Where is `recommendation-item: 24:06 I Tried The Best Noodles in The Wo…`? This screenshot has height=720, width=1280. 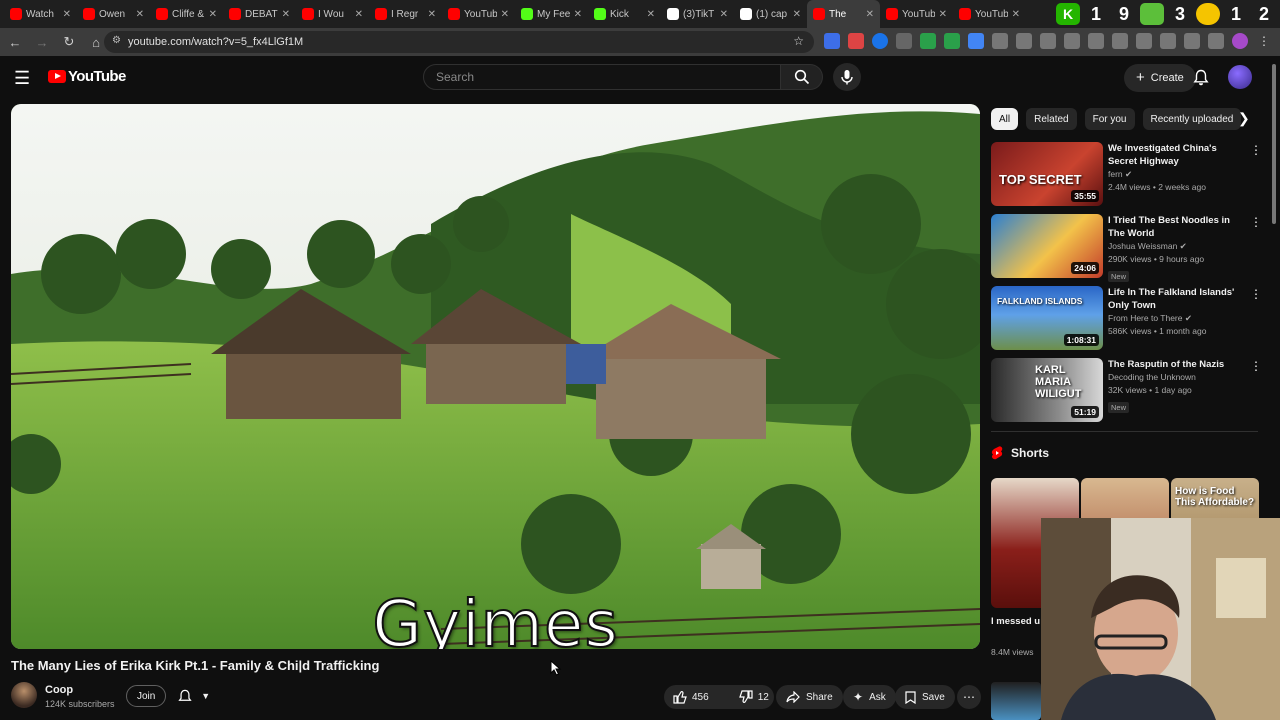 recommendation-item: 24:06 I Tried The Best Noodles in The Wo… is located at coordinates (1130, 249).